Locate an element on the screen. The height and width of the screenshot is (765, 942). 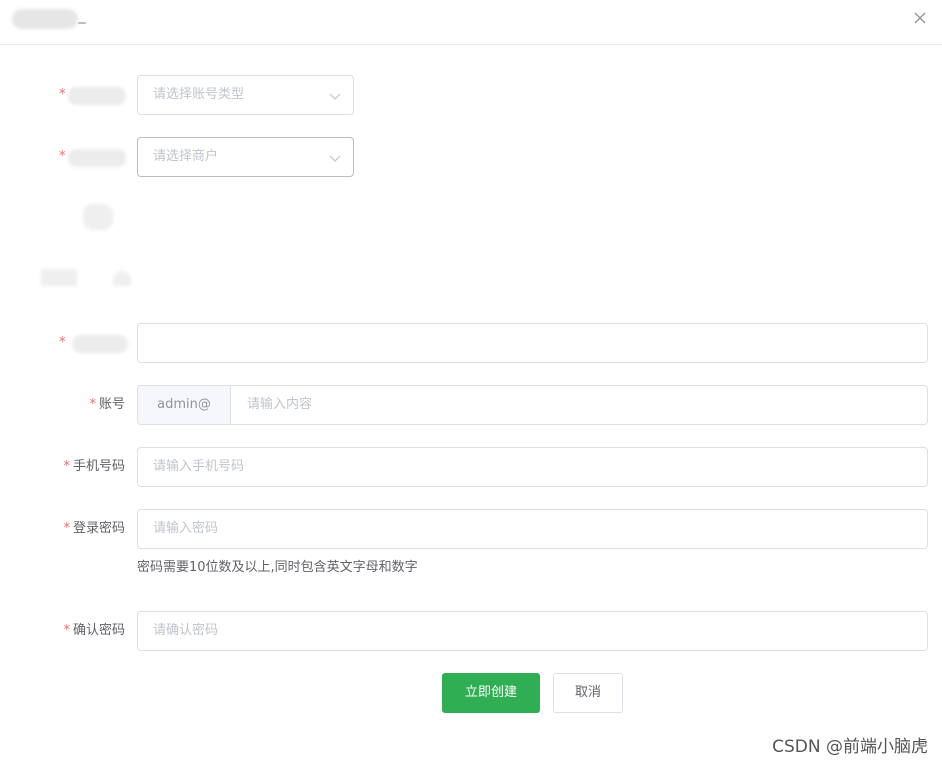
account-placeholder: 请输入内容 is located at coordinates (280, 404).